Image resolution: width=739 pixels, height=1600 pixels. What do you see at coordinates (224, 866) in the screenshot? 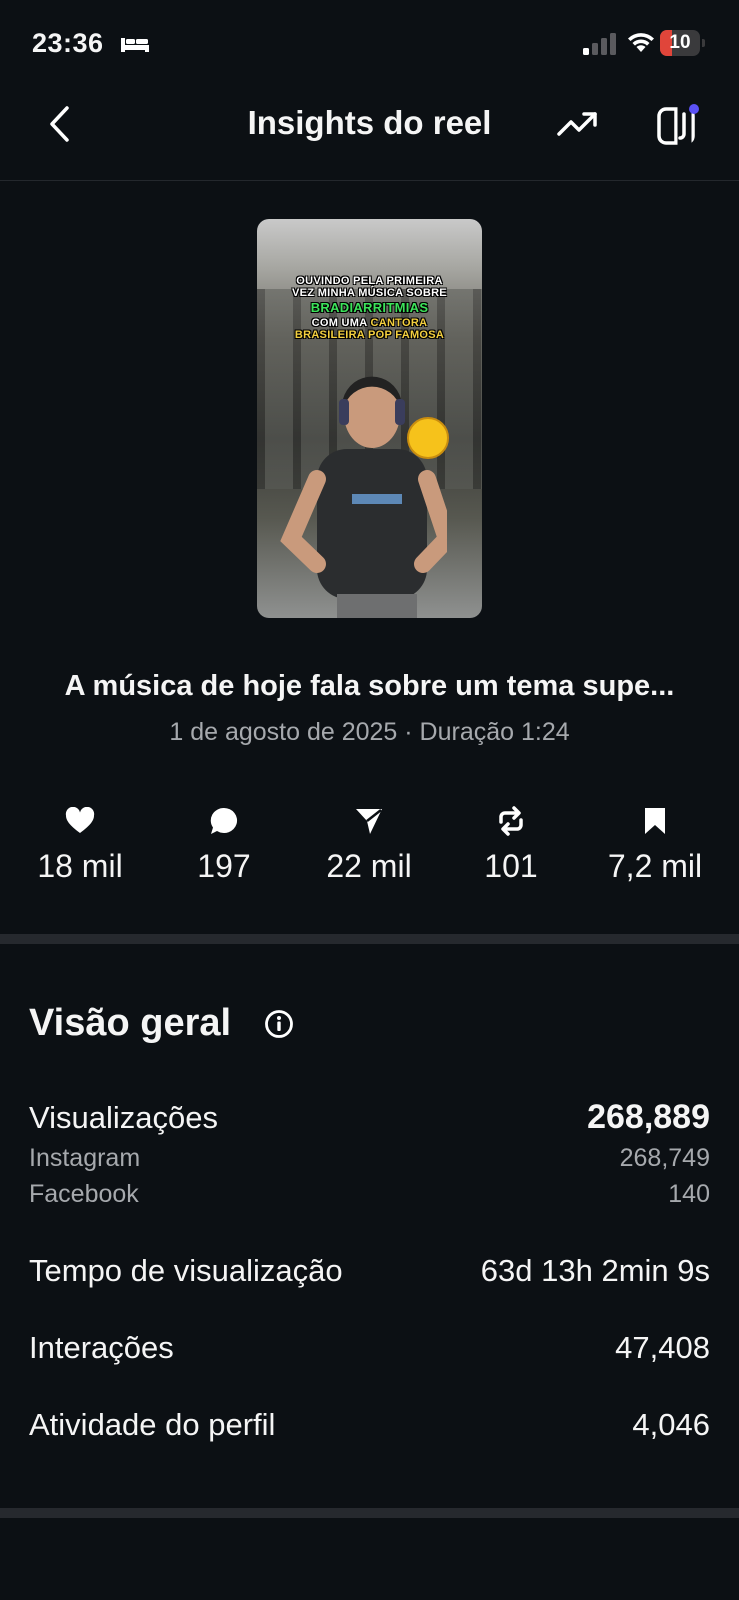
I see `stat-value: 197` at bounding box center [224, 866].